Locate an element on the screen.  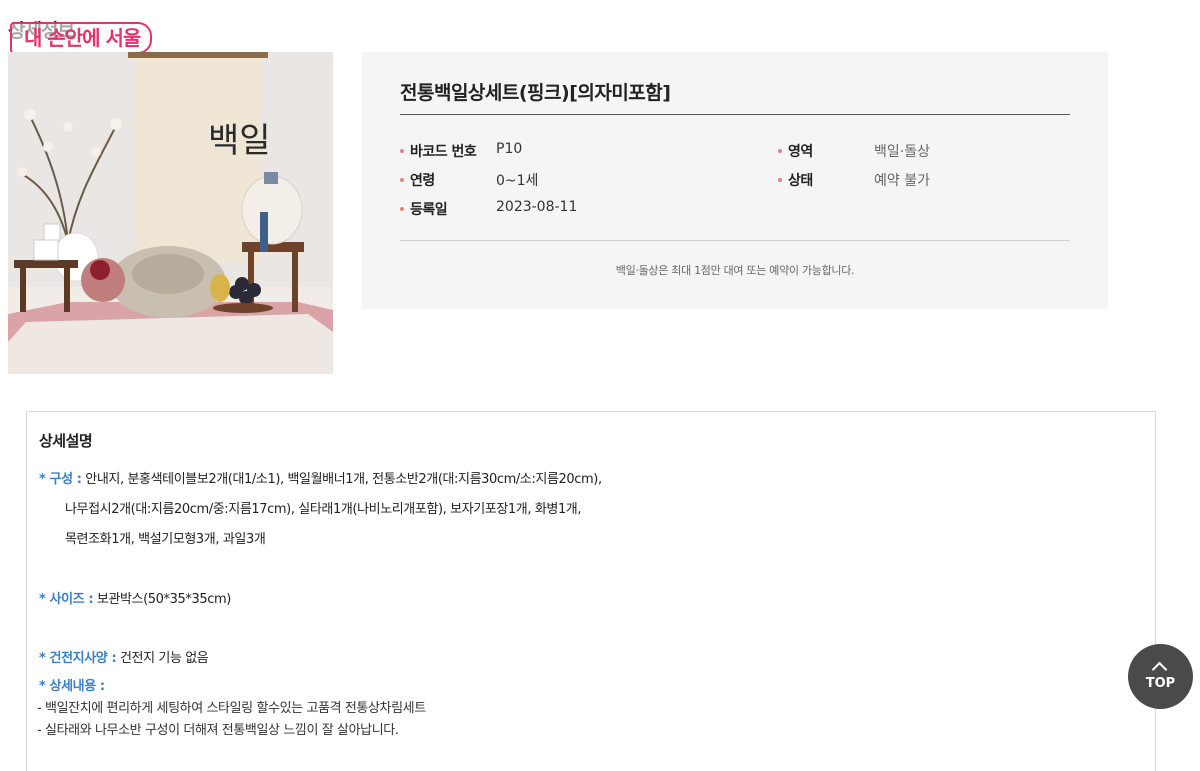
detail-line: - 백일잔치에 편리하게 세팅하여 스타일링 할수있는 고품격 전통상차림세트 is located at coordinates (231, 708).